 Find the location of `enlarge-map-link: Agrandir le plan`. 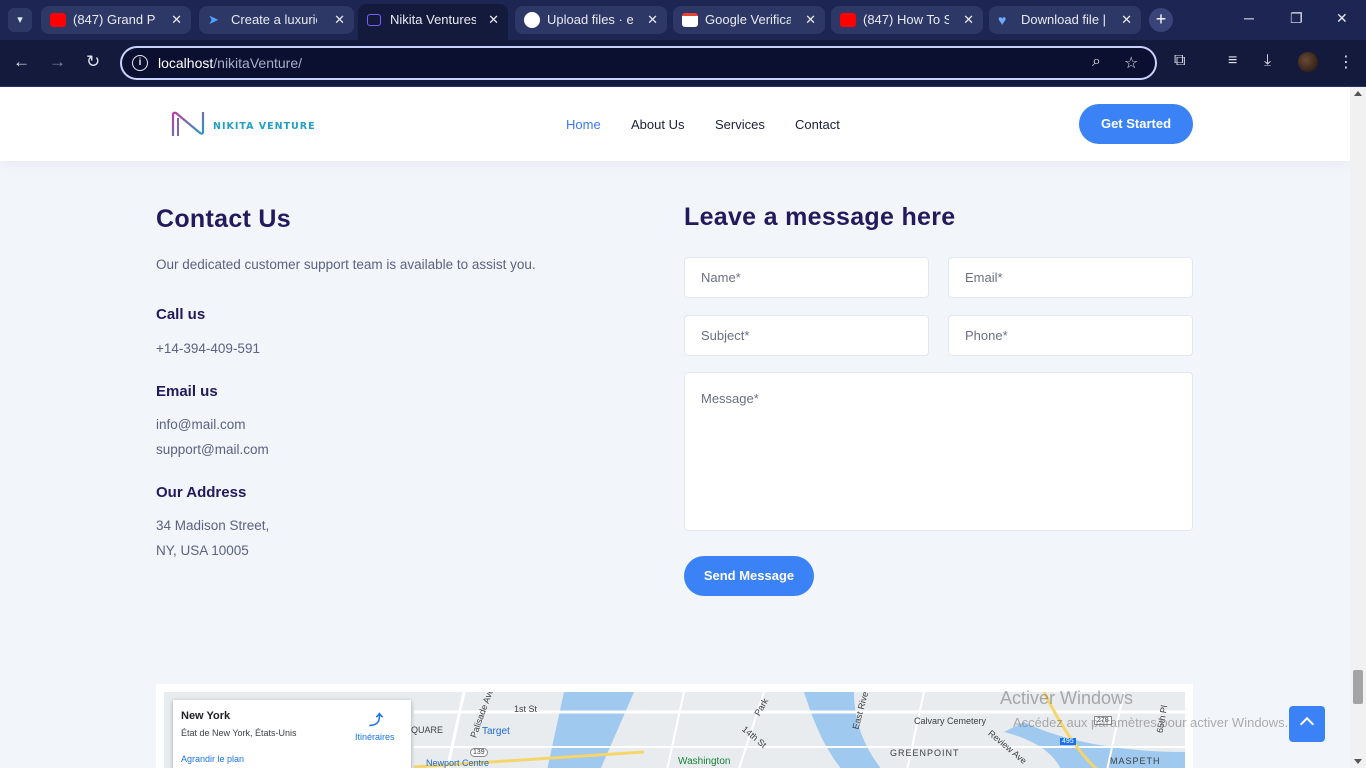

enlarge-map-link: Agrandir le plan is located at coordinates (212, 759).